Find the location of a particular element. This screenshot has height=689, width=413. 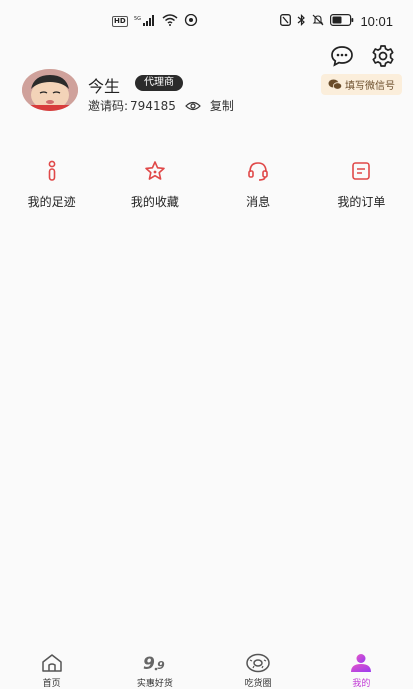

wechat-button: 填写微信号 is located at coordinates (361, 84).